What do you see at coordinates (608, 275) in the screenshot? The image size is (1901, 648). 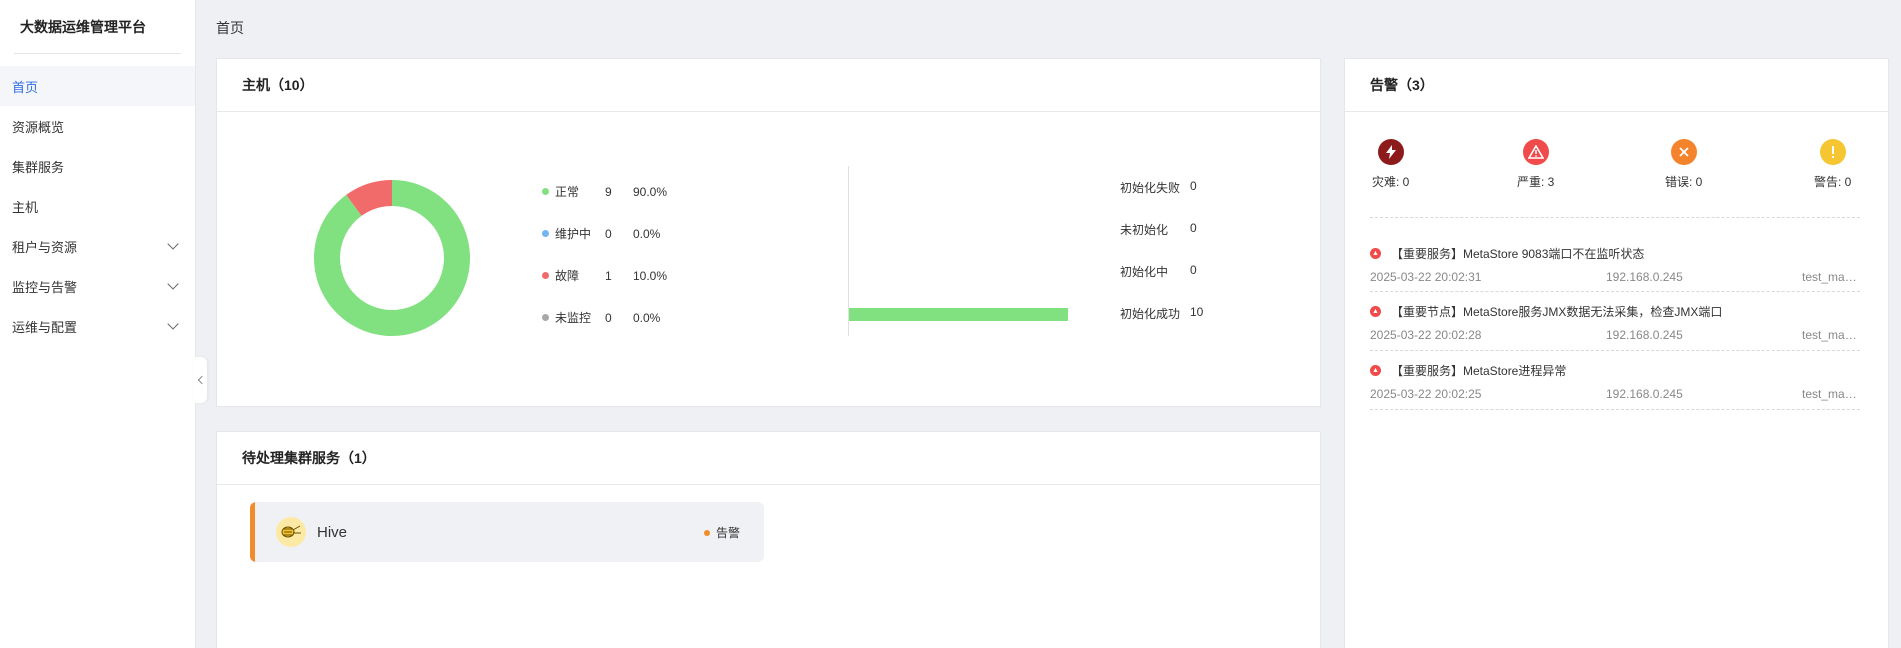 I see `legend-count: 1` at bounding box center [608, 275].